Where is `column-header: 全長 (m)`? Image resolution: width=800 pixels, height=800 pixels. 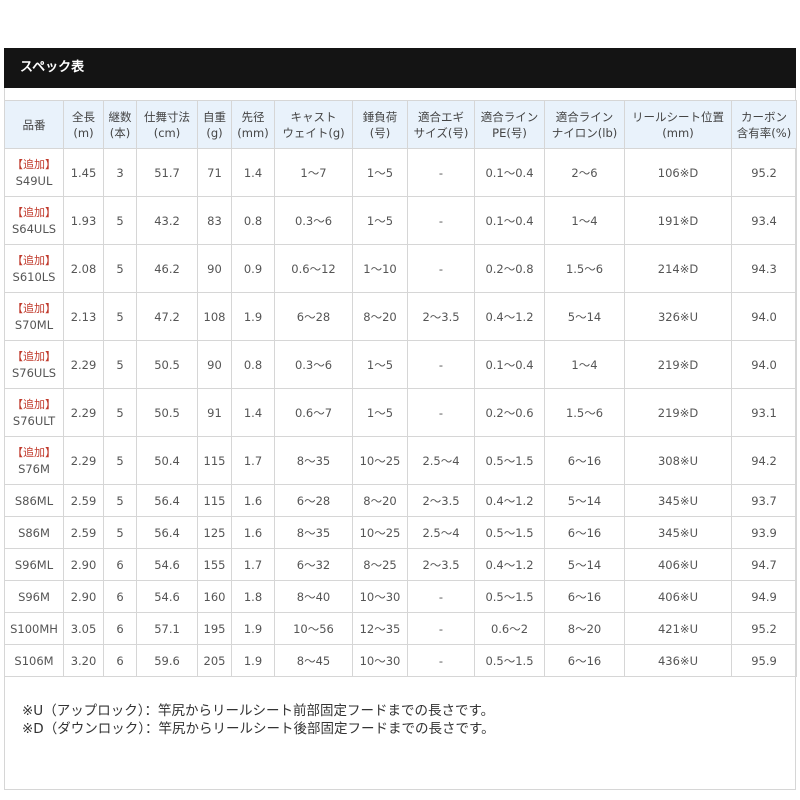
column-header: 全長 (m) is located at coordinates (83, 124).